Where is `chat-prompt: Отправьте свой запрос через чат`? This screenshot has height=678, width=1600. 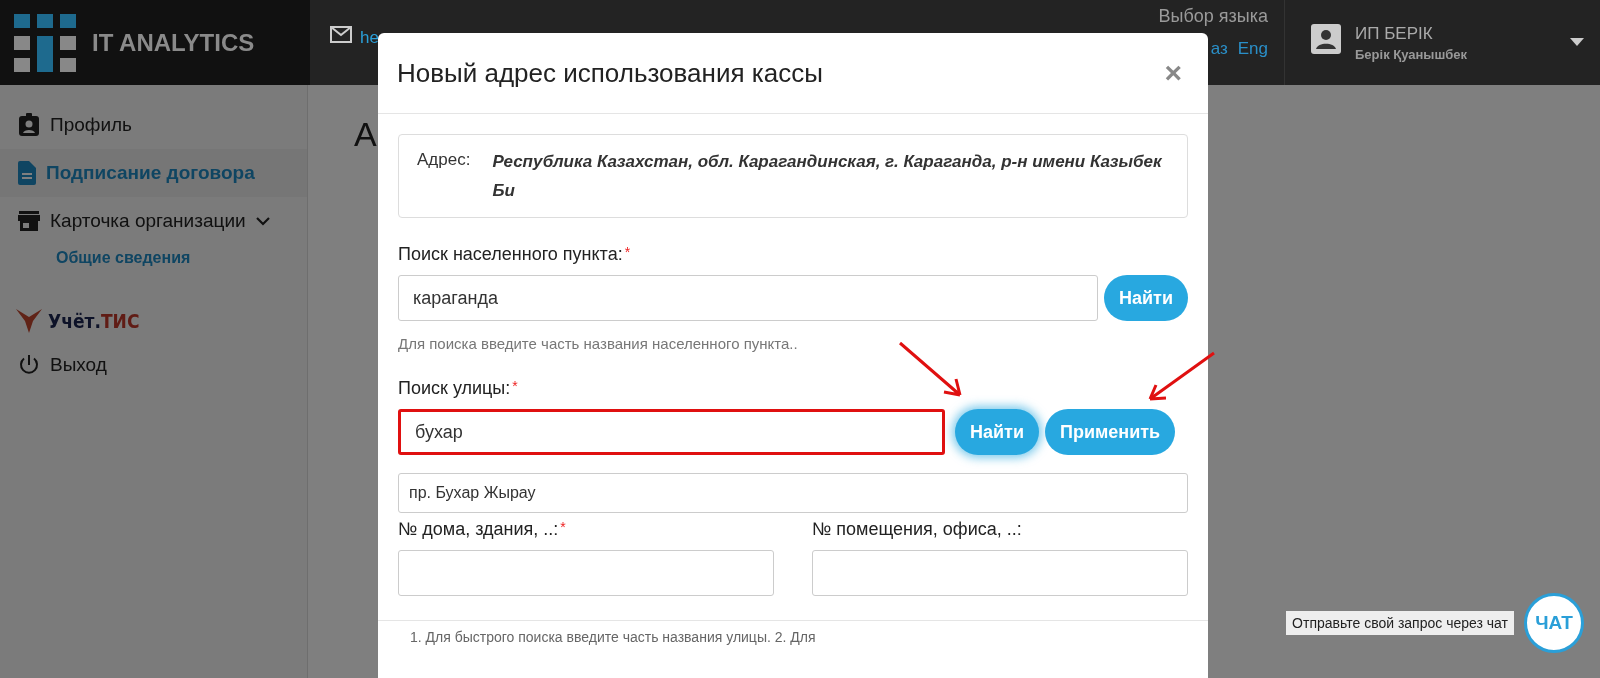
chat-prompt: Отправьте свой запрос через чат is located at coordinates (1400, 623).